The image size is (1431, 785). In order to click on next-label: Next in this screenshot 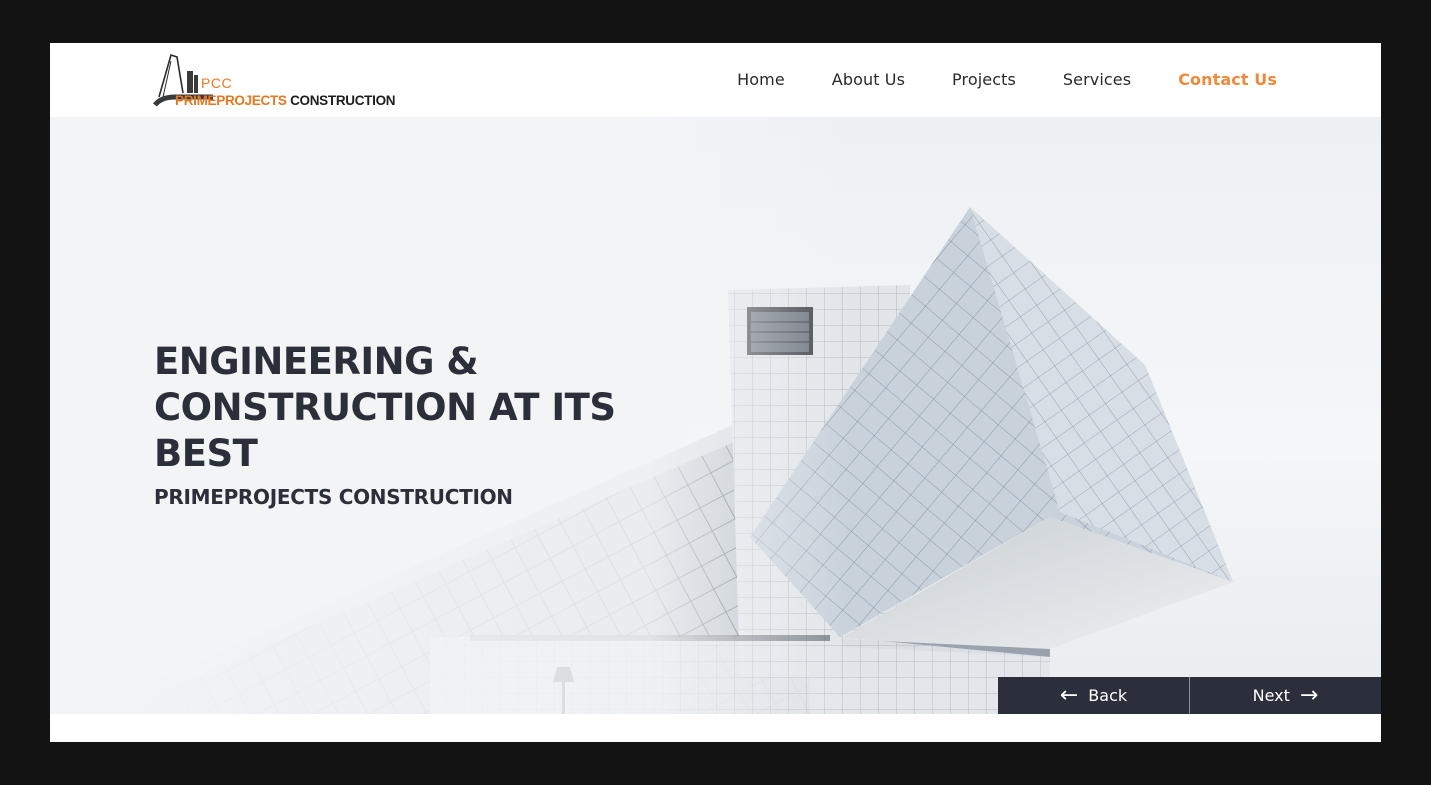, I will do `click(1271, 695)`.